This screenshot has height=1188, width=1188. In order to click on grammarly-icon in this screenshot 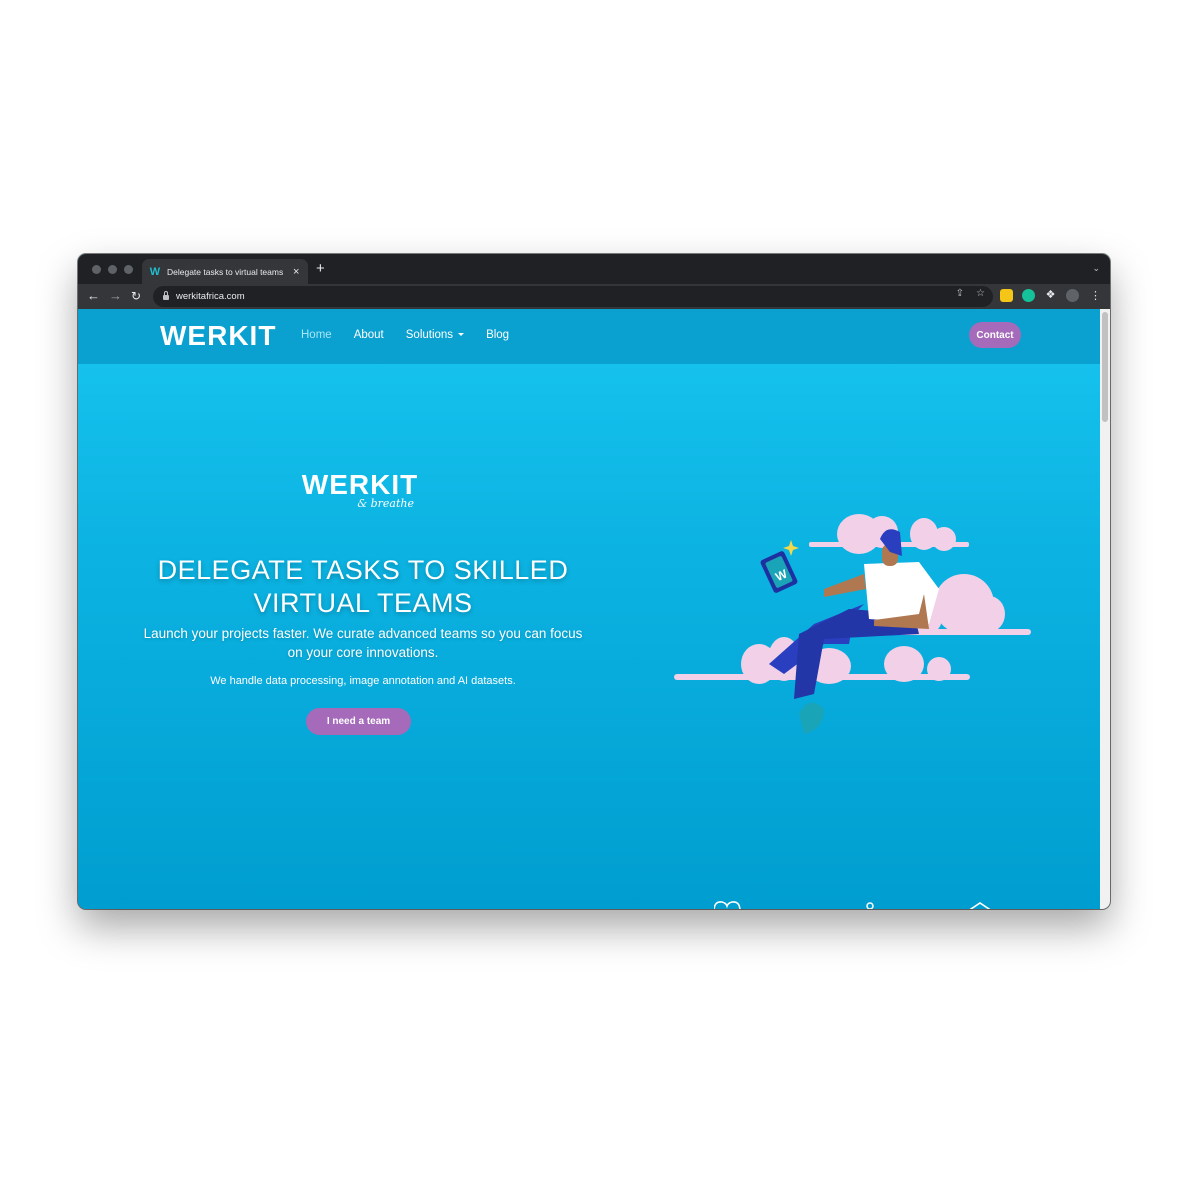, I will do `click(1028, 295)`.